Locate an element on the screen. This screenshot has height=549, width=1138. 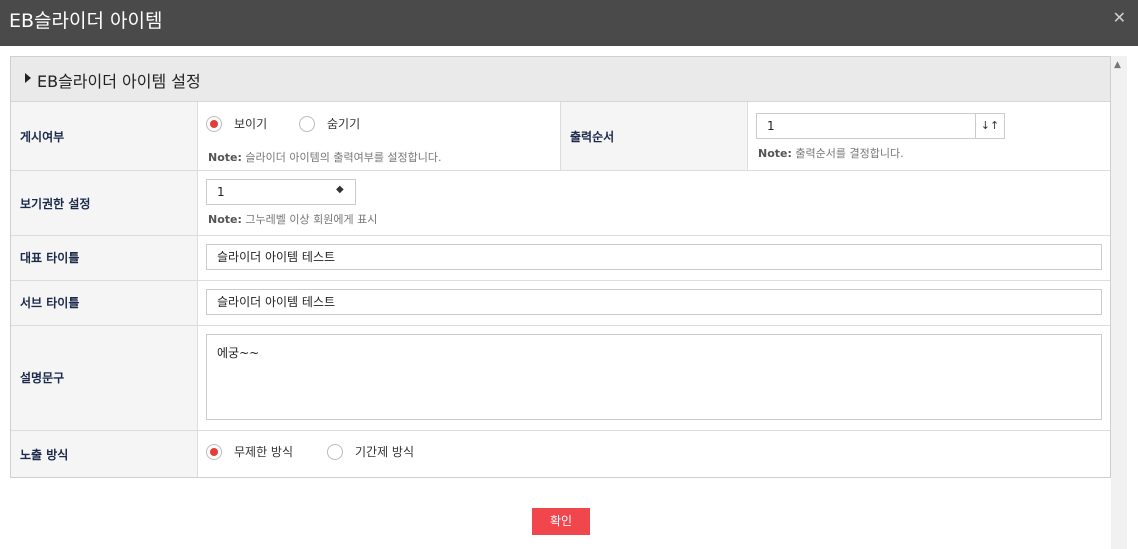
description-textarea is located at coordinates (654, 377).